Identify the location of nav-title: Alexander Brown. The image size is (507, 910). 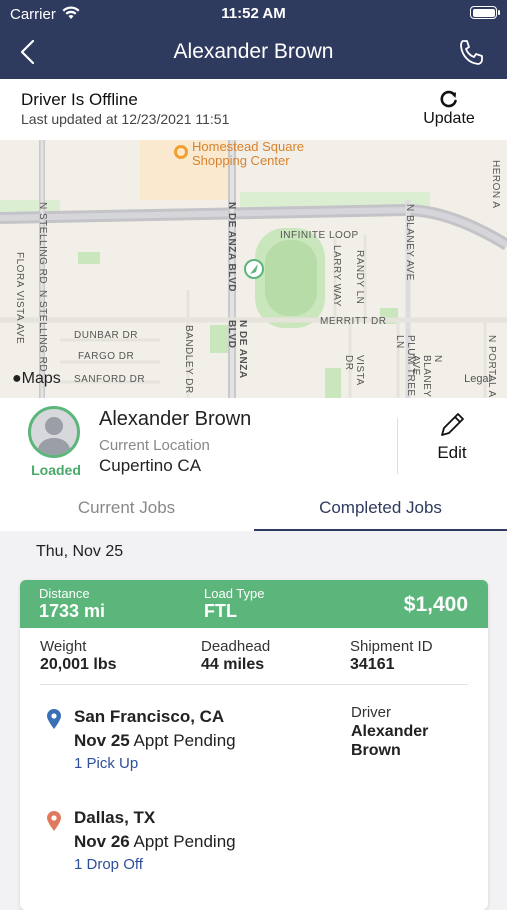
(253, 51).